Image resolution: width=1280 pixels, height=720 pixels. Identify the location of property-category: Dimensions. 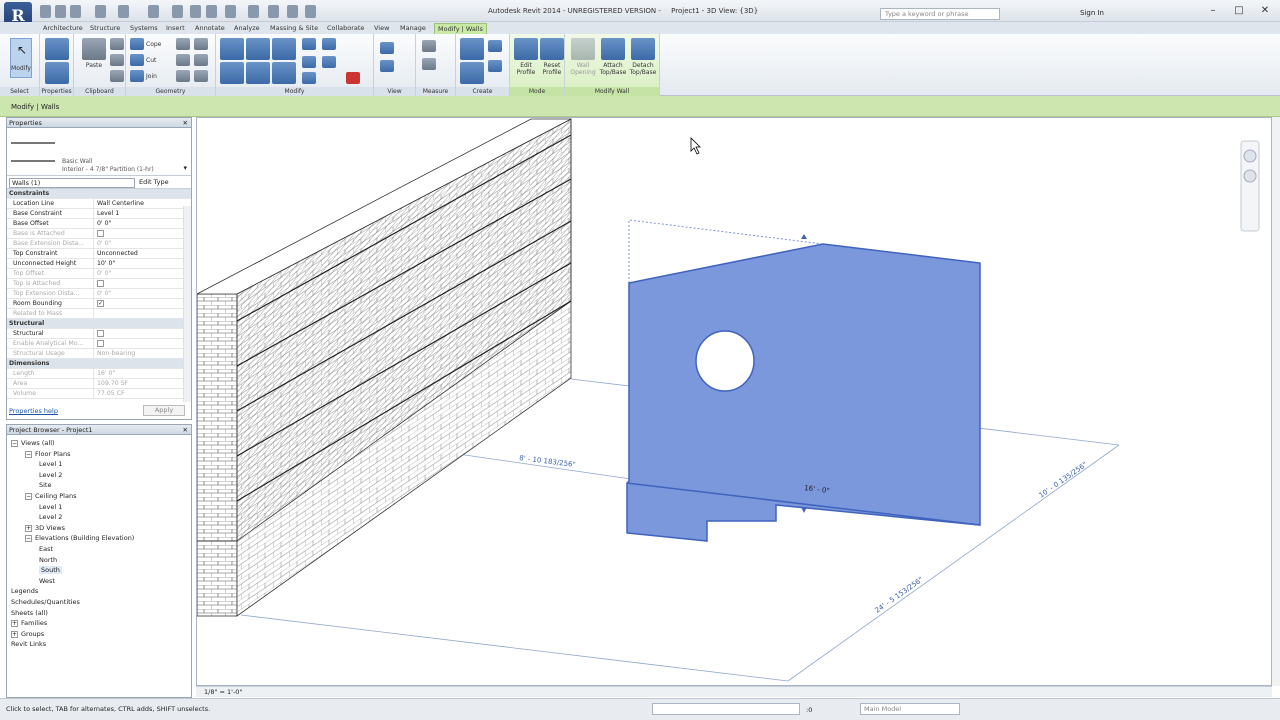
(99, 364).